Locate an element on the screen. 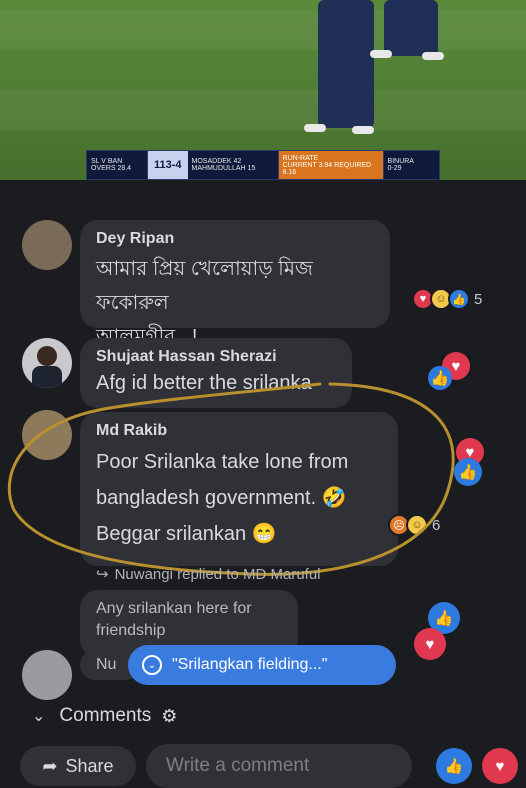  comments-filter: ⌄ Comments ⚙ is located at coordinates (104, 716).